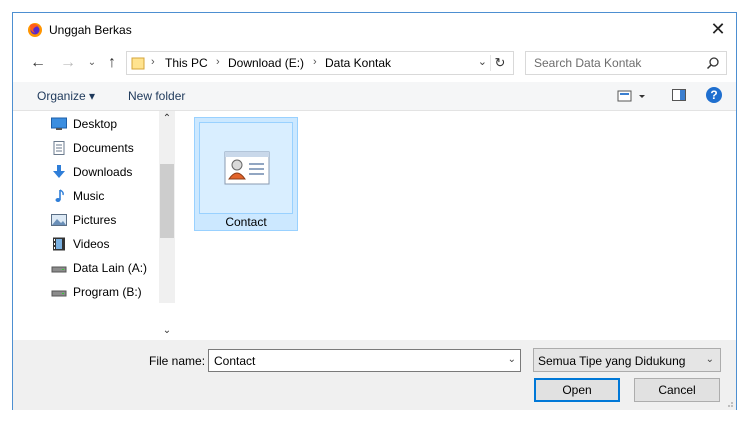  Describe the element at coordinates (712, 63) in the screenshot. I see `search-icon` at that location.